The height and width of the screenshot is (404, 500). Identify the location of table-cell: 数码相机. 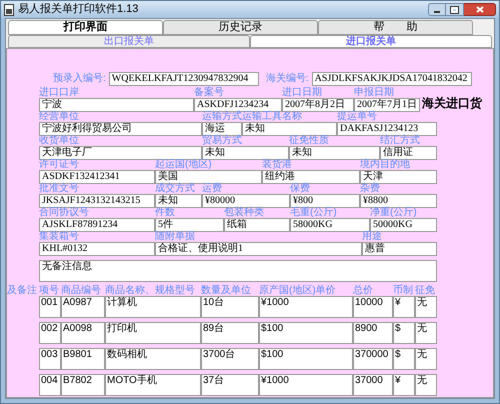
(153, 359).